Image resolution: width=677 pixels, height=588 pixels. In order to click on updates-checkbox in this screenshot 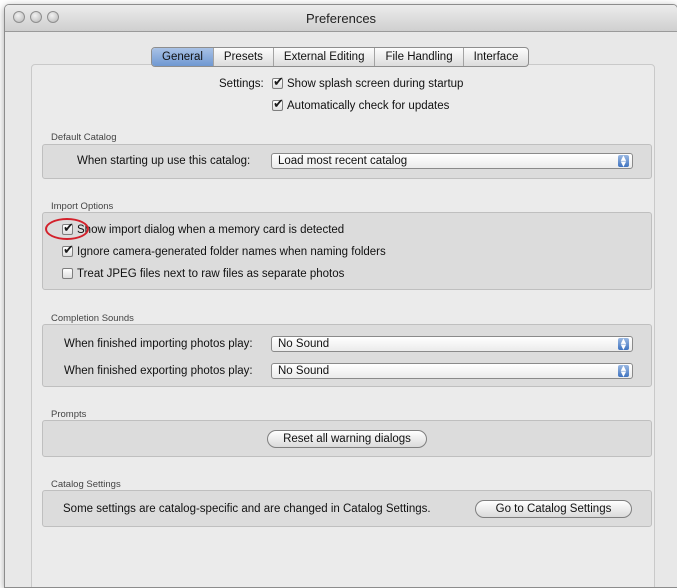, I will do `click(278, 104)`.